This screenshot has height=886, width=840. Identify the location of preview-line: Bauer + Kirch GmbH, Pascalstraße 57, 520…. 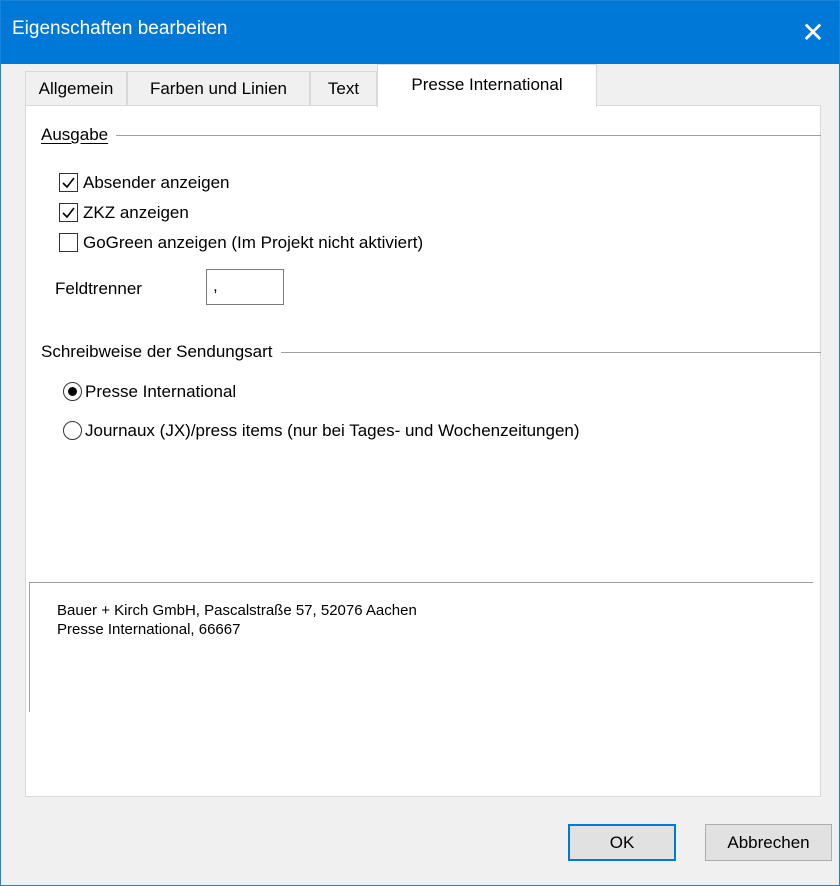
(237, 610).